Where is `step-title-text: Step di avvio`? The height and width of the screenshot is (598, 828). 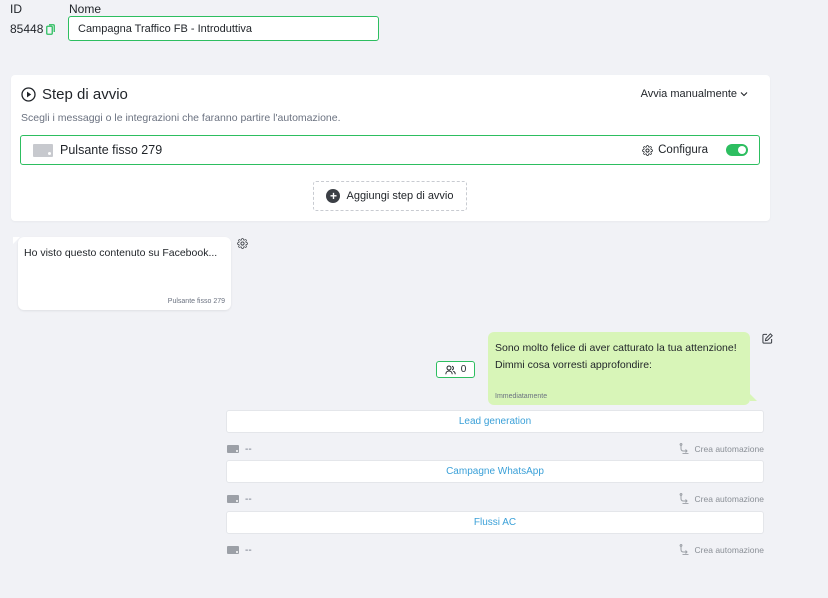
step-title-text: Step di avvio is located at coordinates (85, 94).